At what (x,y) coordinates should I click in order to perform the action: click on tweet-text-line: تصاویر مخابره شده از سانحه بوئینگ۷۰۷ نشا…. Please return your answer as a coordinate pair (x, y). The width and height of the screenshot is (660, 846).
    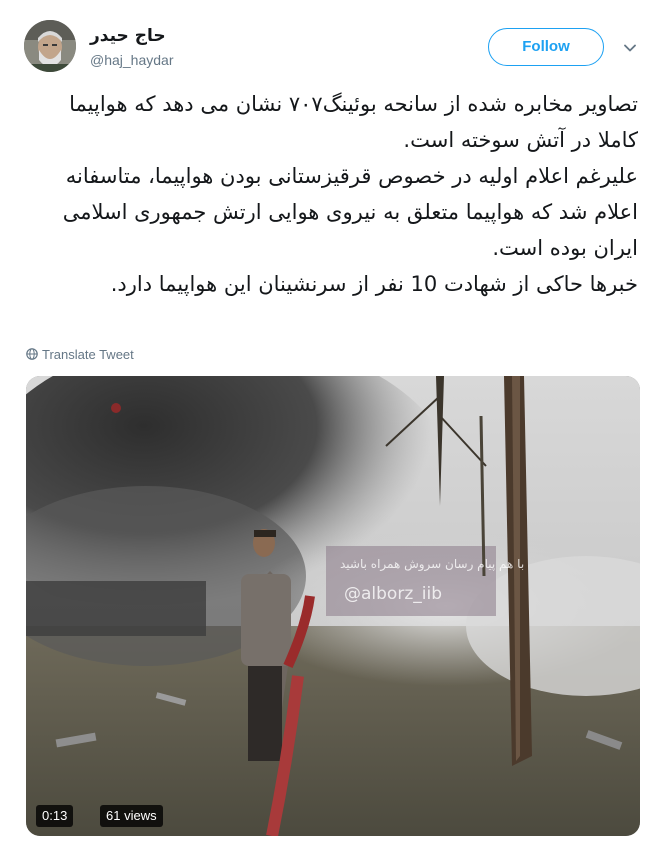
    Looking at the image, I should click on (353, 122).